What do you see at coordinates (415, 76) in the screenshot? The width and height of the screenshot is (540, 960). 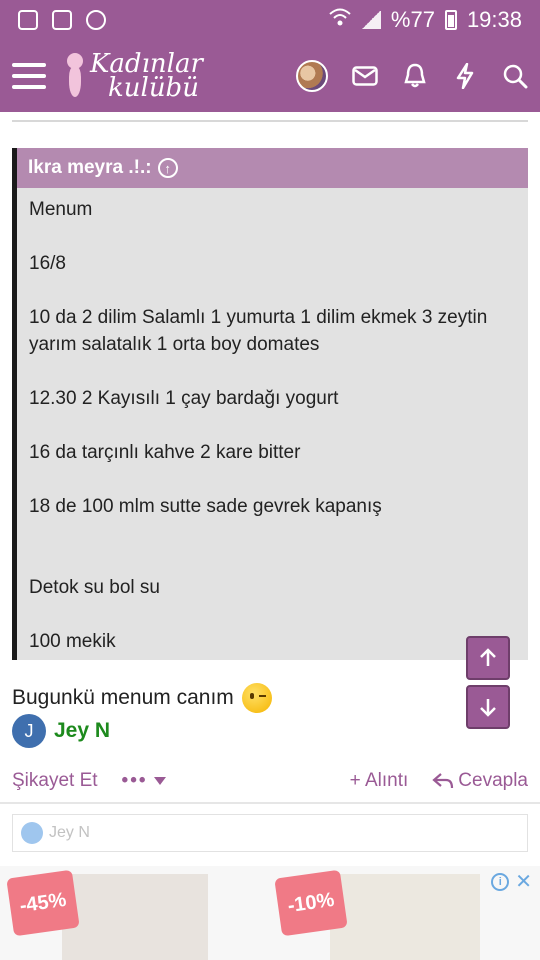 I see `bell-icon` at bounding box center [415, 76].